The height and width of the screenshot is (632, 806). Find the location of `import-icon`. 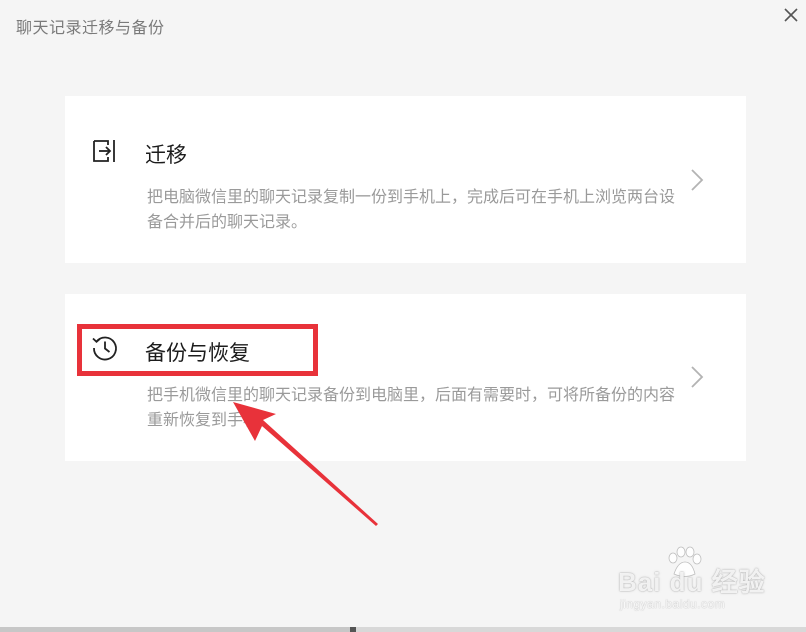

import-icon is located at coordinates (104, 151).